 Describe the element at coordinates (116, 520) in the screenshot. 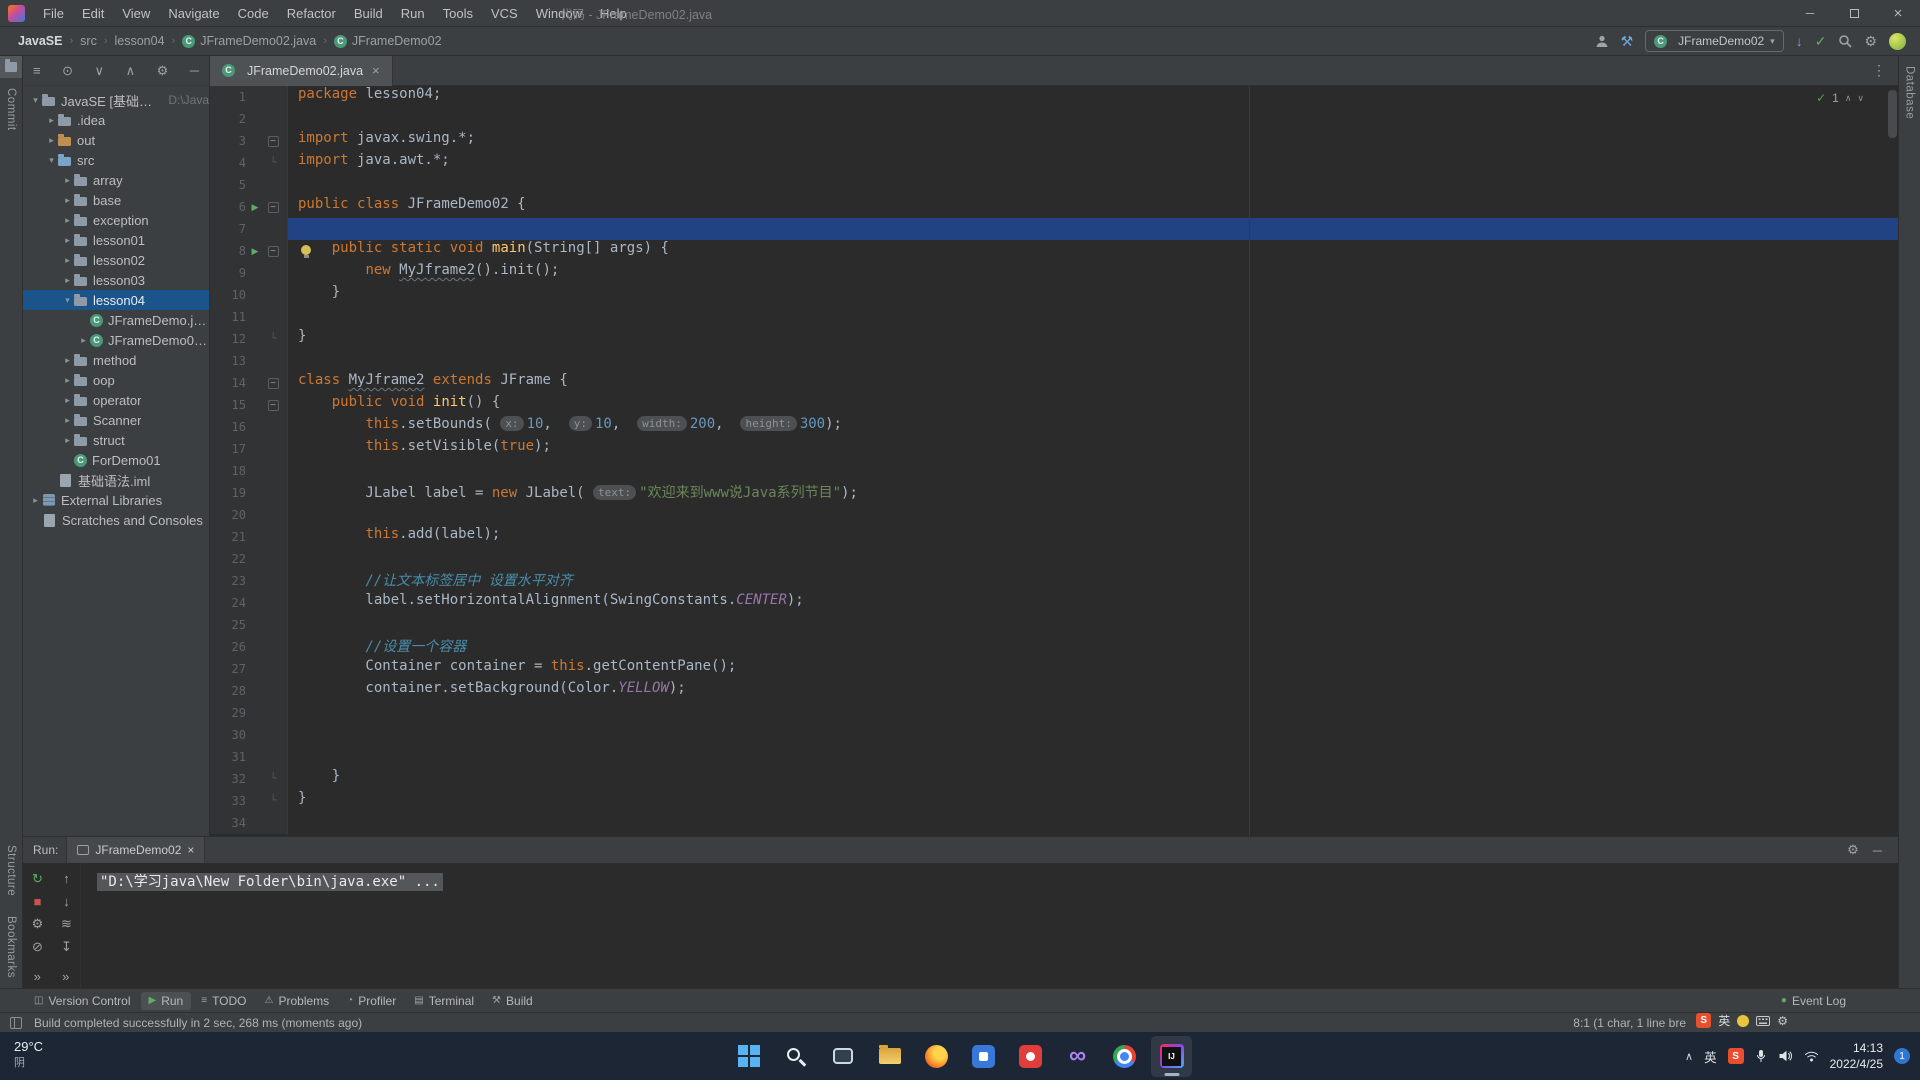

I see `tree-item-scratches-and-consoles: Scratches and Consoles` at that location.